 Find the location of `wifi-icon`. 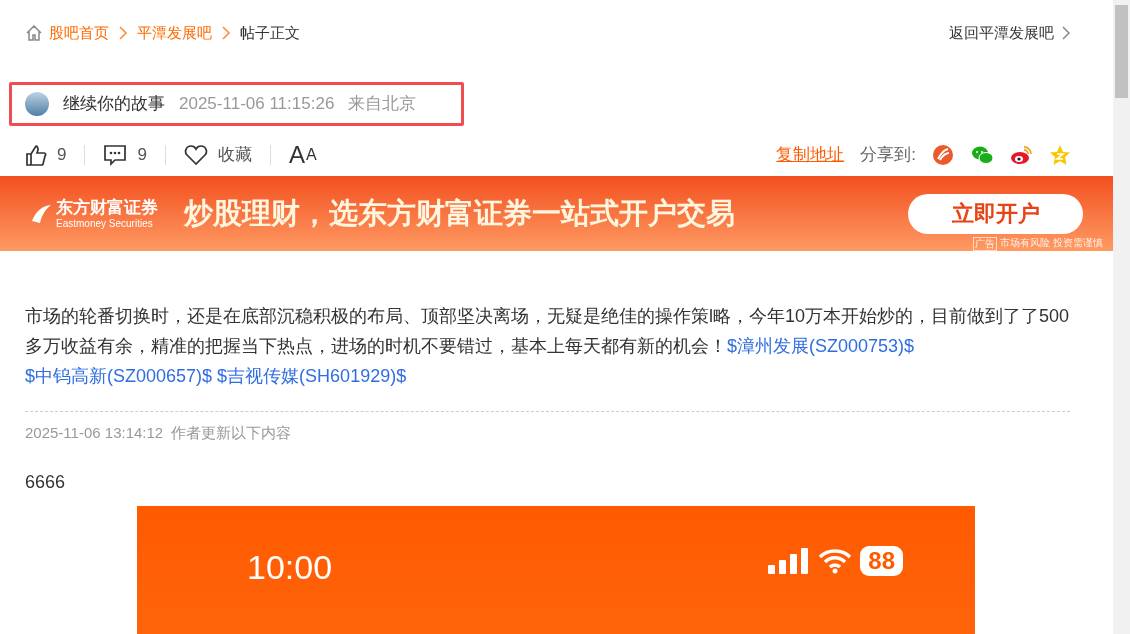

wifi-icon is located at coordinates (835, 560).